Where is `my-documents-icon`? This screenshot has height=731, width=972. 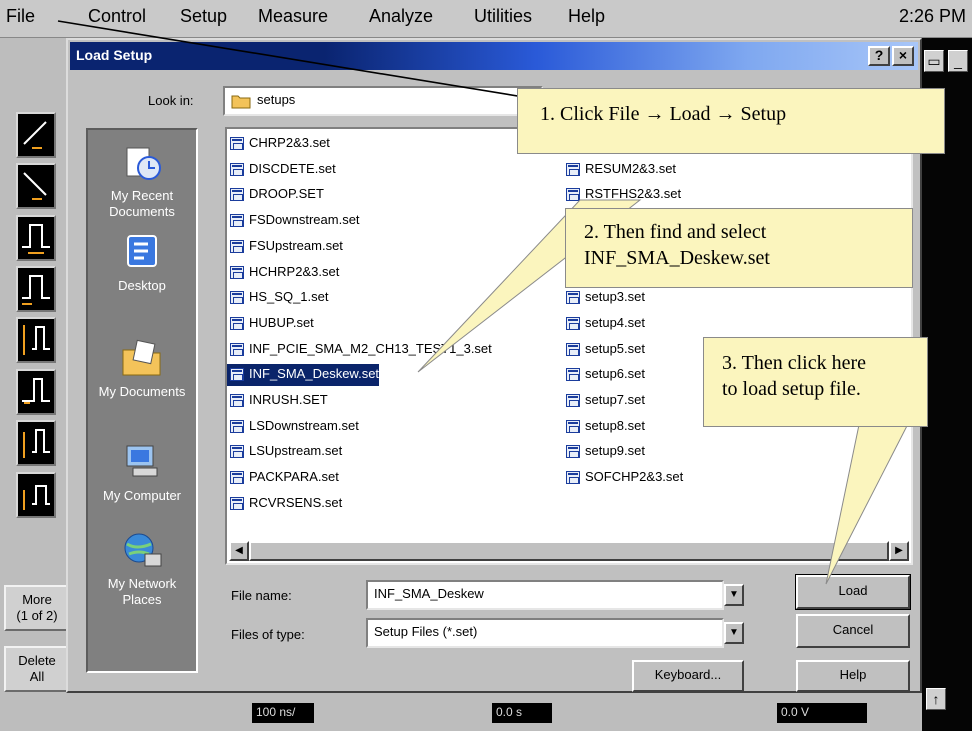 my-documents-icon is located at coordinates (141, 357).